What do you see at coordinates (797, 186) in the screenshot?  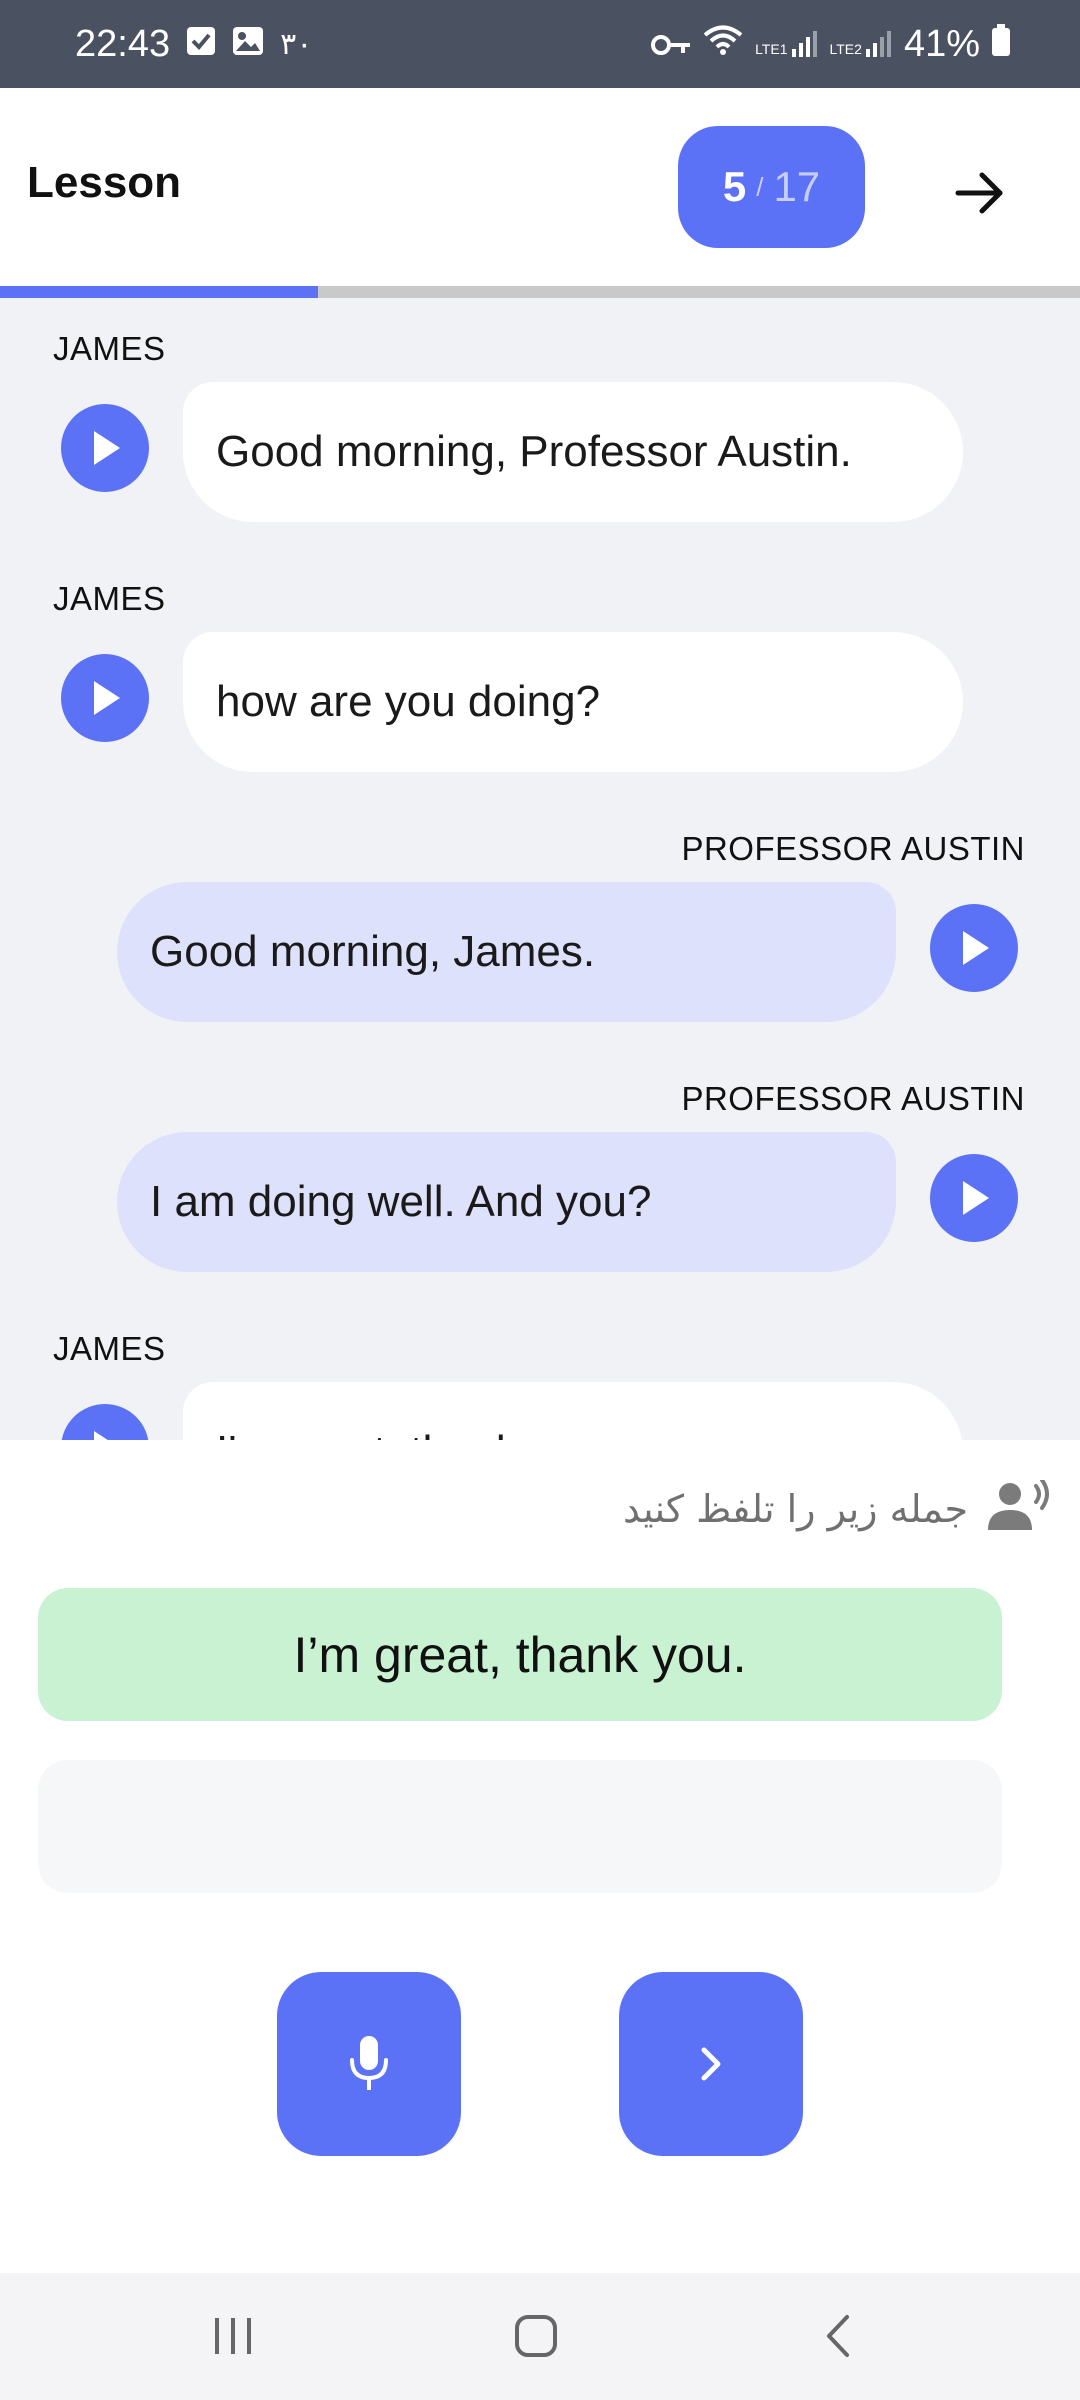 I see `progress-total: 17` at bounding box center [797, 186].